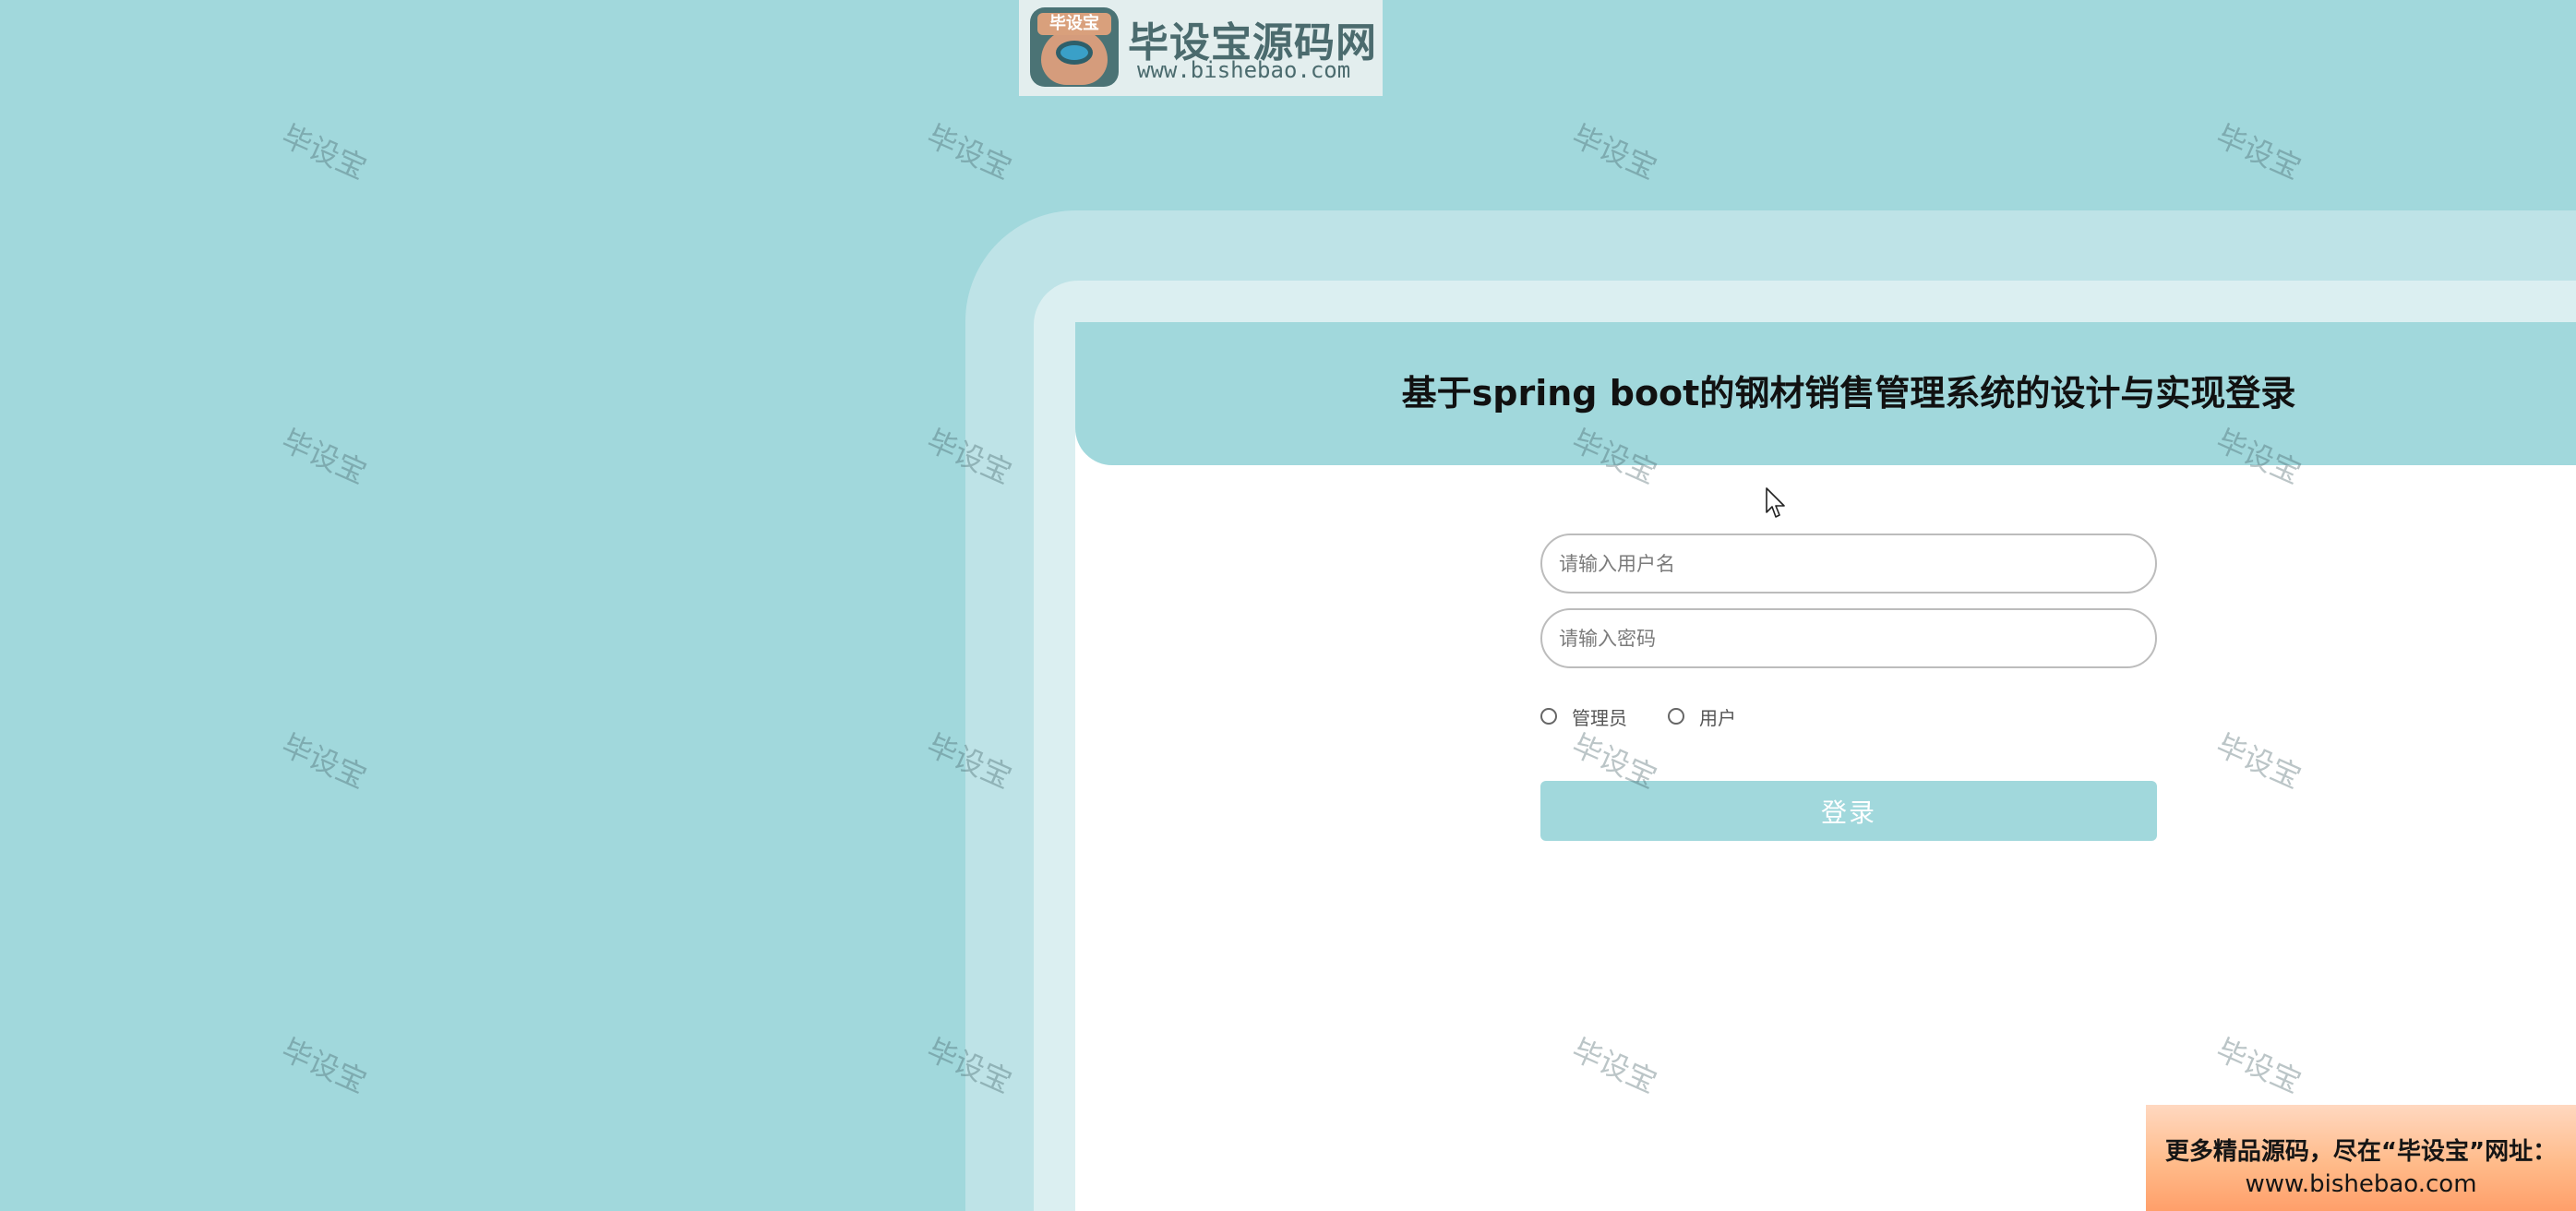  What do you see at coordinates (1849, 393) in the screenshot?
I see `login-title: 基于spring boot的钢材销售管理系统的设计与实现登录` at bounding box center [1849, 393].